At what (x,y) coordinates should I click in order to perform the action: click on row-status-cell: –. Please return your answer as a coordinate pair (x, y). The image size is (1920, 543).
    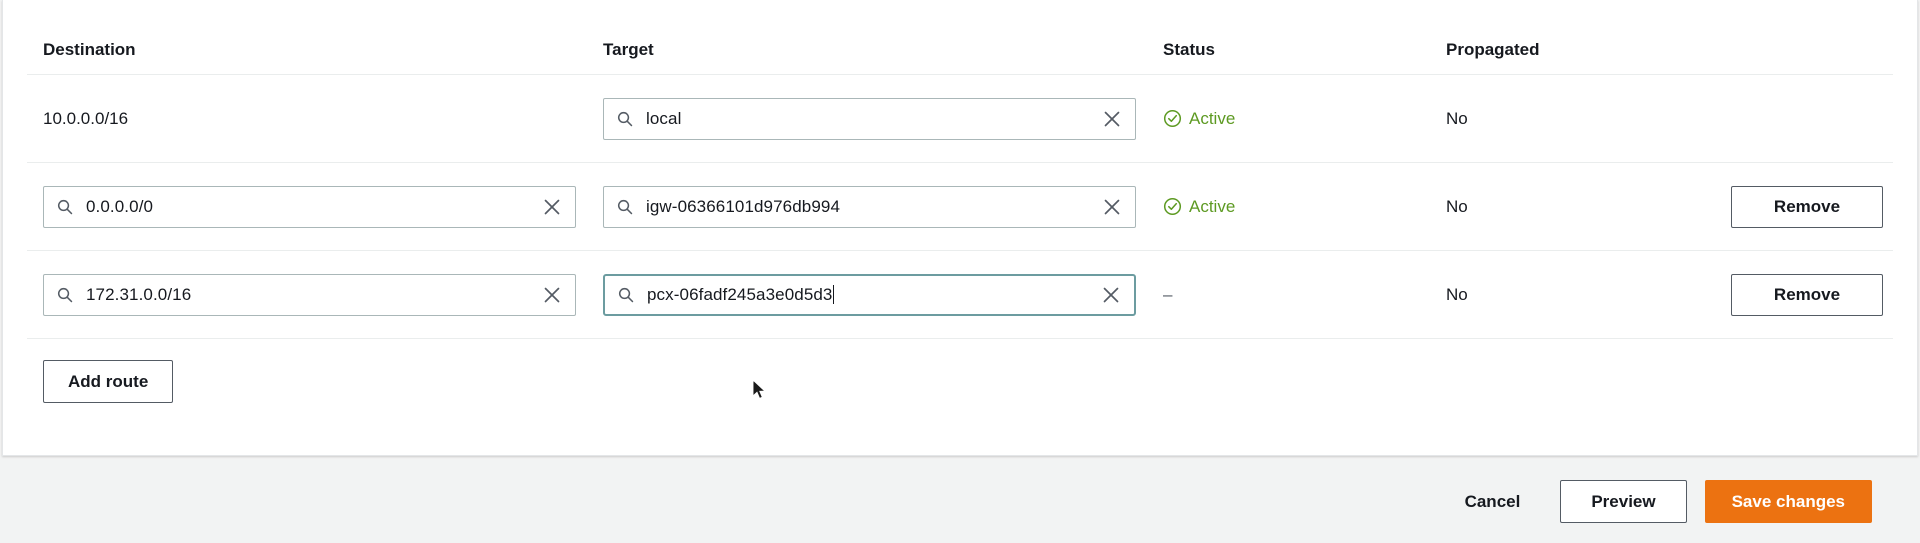
    Looking at the image, I should click on (1304, 295).